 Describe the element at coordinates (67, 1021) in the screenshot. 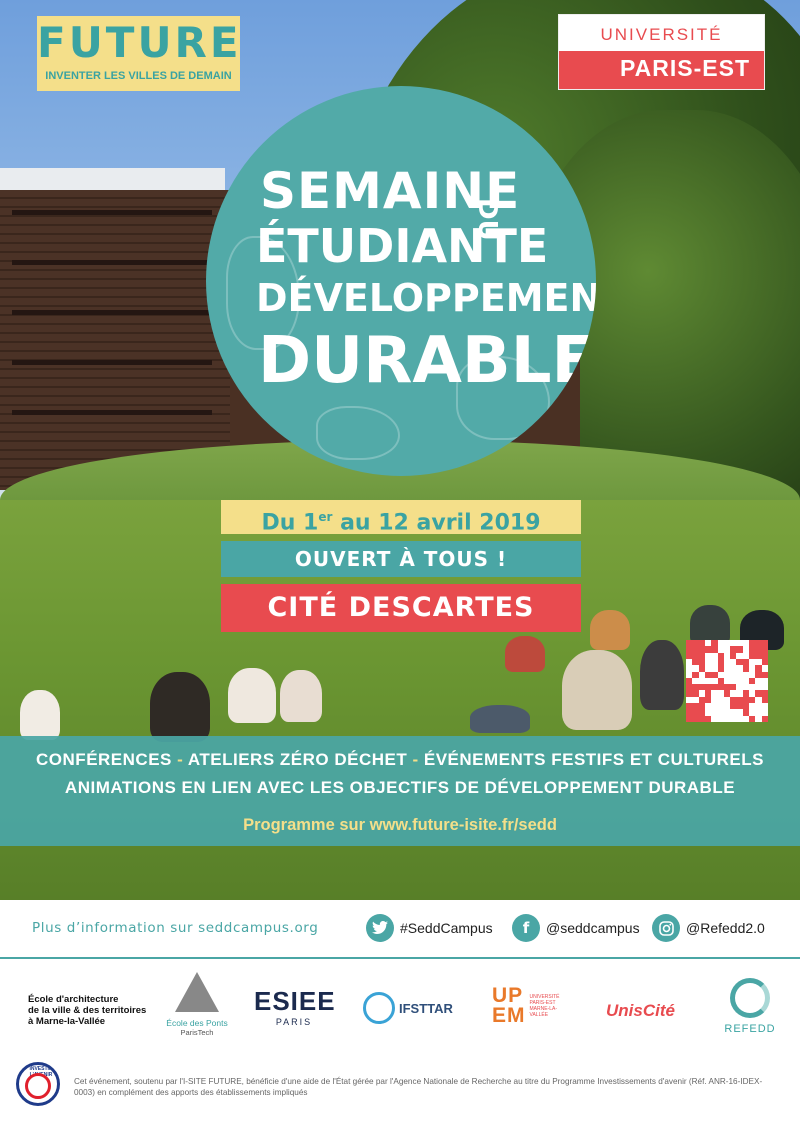

I see `partner-archi-line: à Marne-la-Vallée` at that location.